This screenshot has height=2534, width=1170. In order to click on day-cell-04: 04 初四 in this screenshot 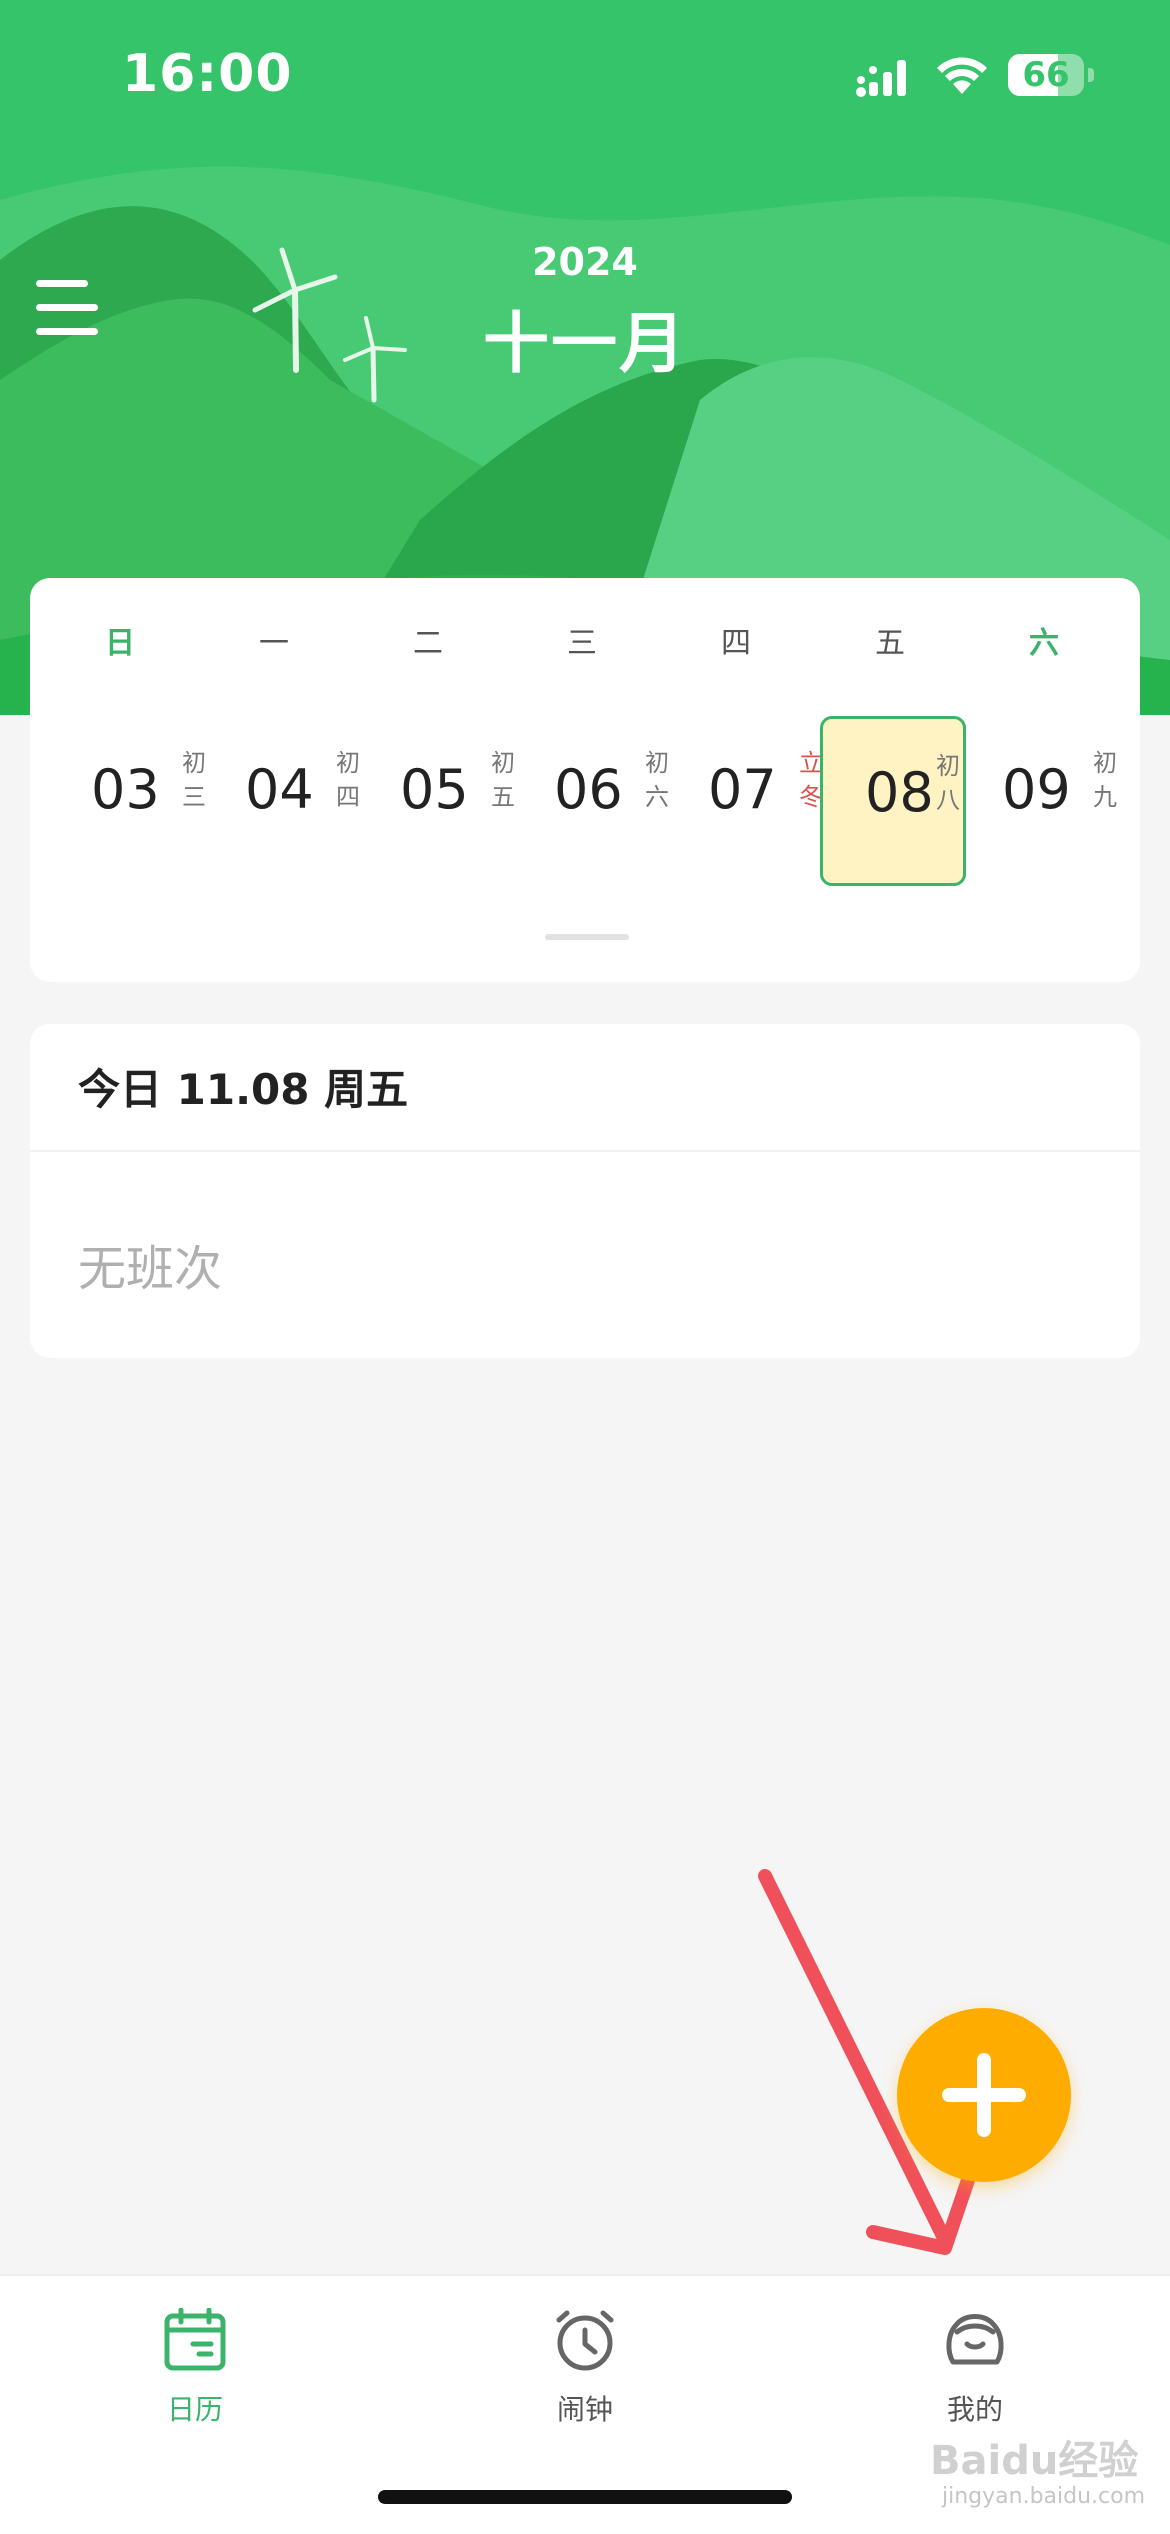, I will do `click(304, 801)`.